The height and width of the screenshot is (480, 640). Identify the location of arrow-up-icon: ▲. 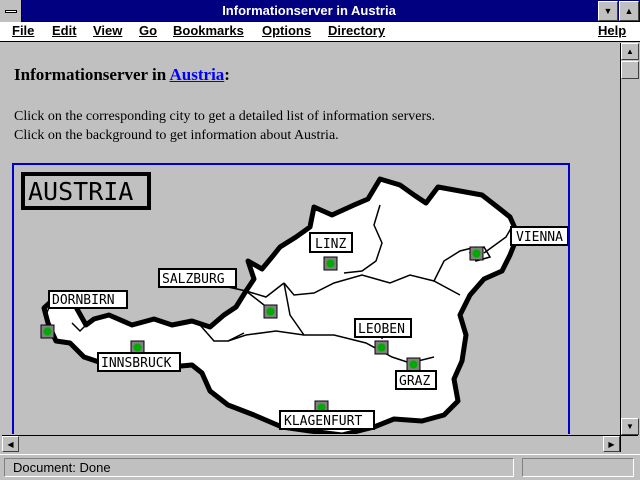
(630, 51).